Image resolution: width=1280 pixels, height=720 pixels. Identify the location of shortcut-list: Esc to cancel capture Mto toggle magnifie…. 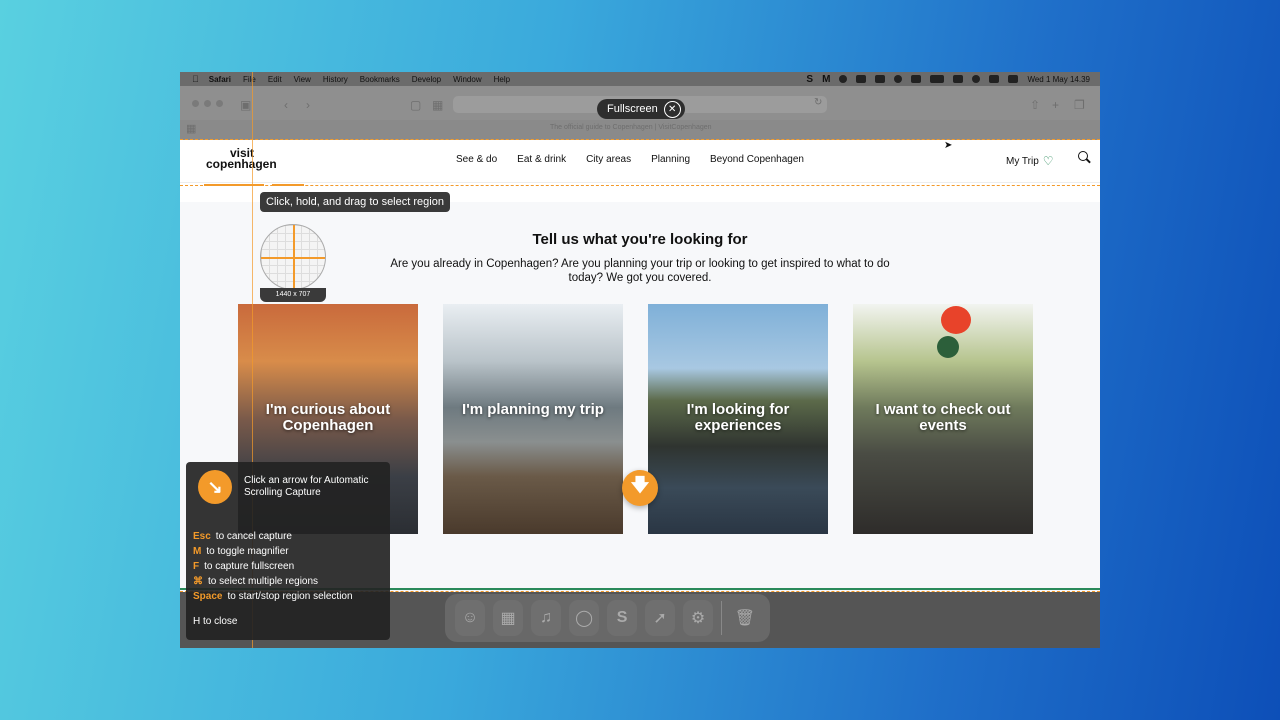
(273, 566).